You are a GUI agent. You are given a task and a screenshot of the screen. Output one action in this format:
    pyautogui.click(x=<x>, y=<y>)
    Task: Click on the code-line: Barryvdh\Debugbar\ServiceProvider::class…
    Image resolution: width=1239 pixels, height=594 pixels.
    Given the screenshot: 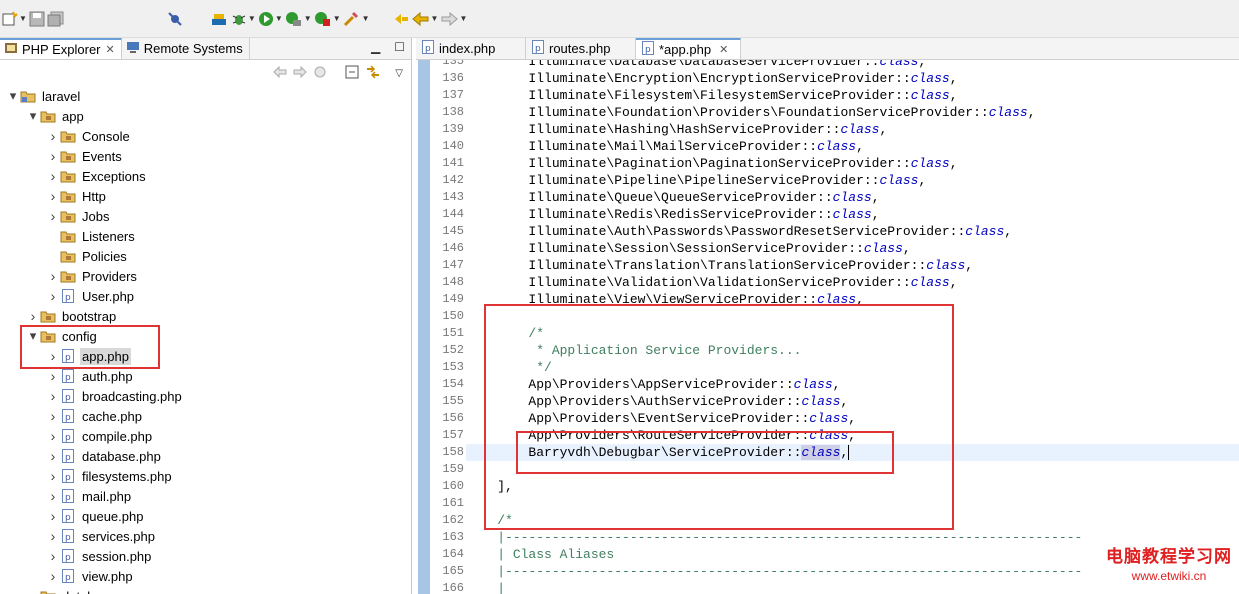 What is the action you would take?
    pyautogui.click(x=852, y=452)
    